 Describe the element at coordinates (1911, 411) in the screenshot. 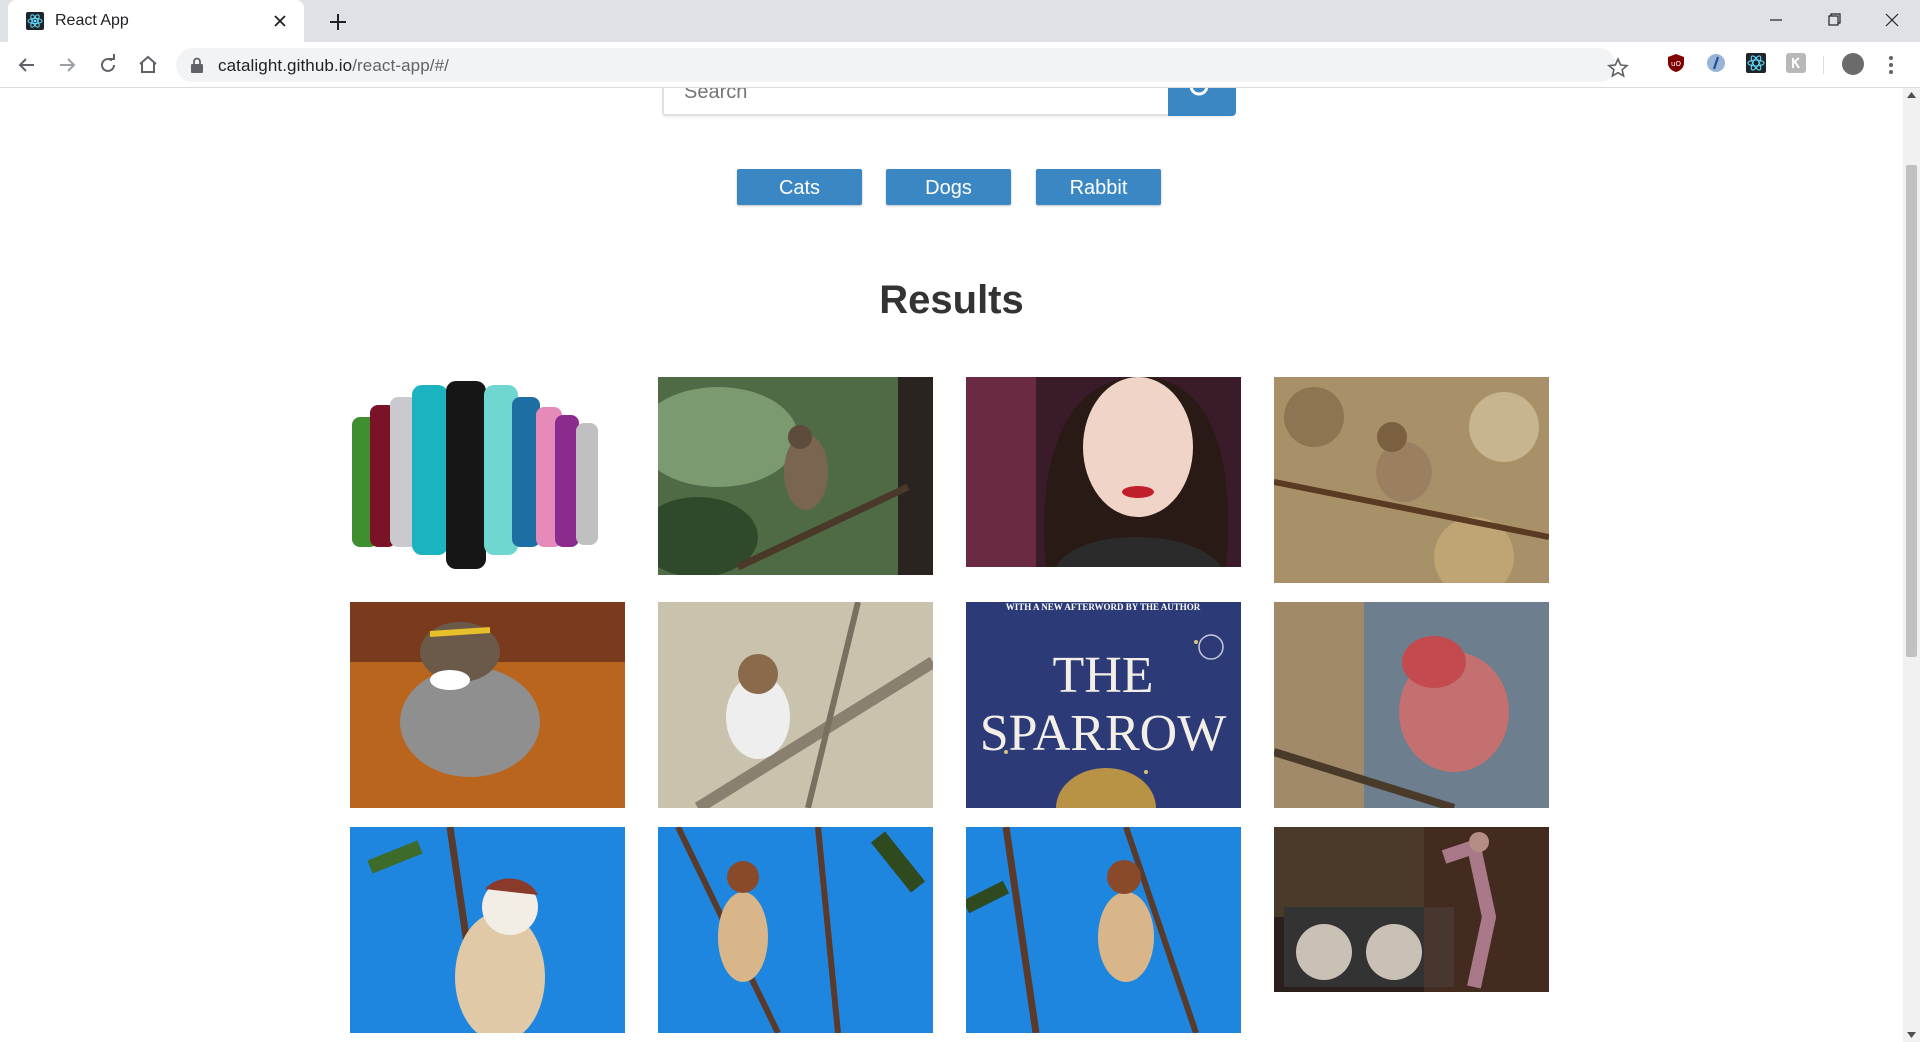

I see `scrollbar-thumb` at that location.